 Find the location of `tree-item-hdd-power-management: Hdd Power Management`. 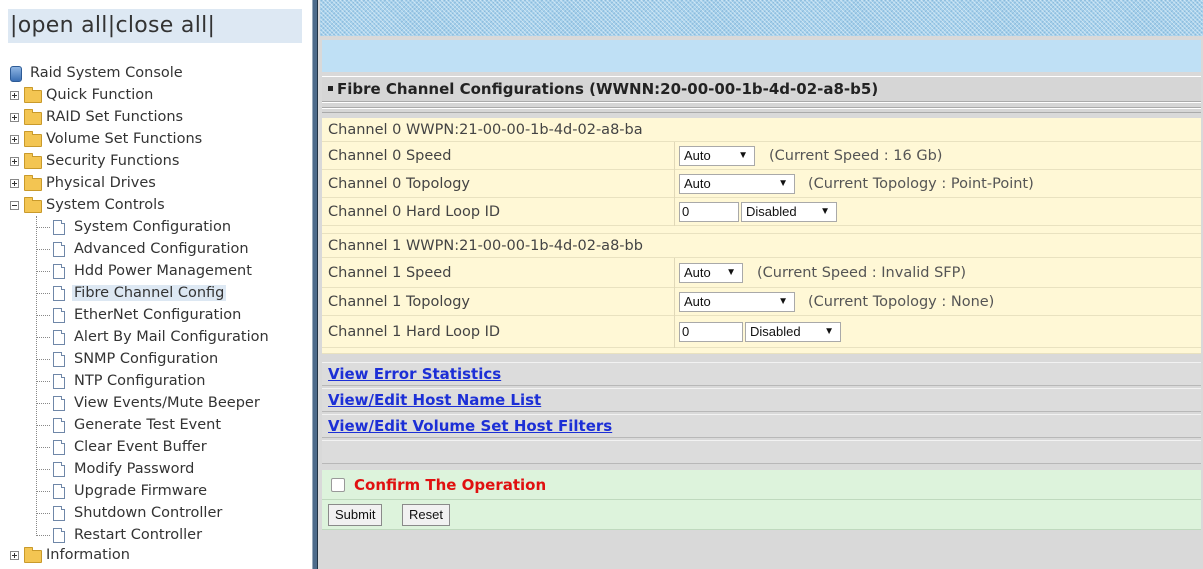

tree-item-hdd-power-management: Hdd Power Management is located at coordinates (144, 271).